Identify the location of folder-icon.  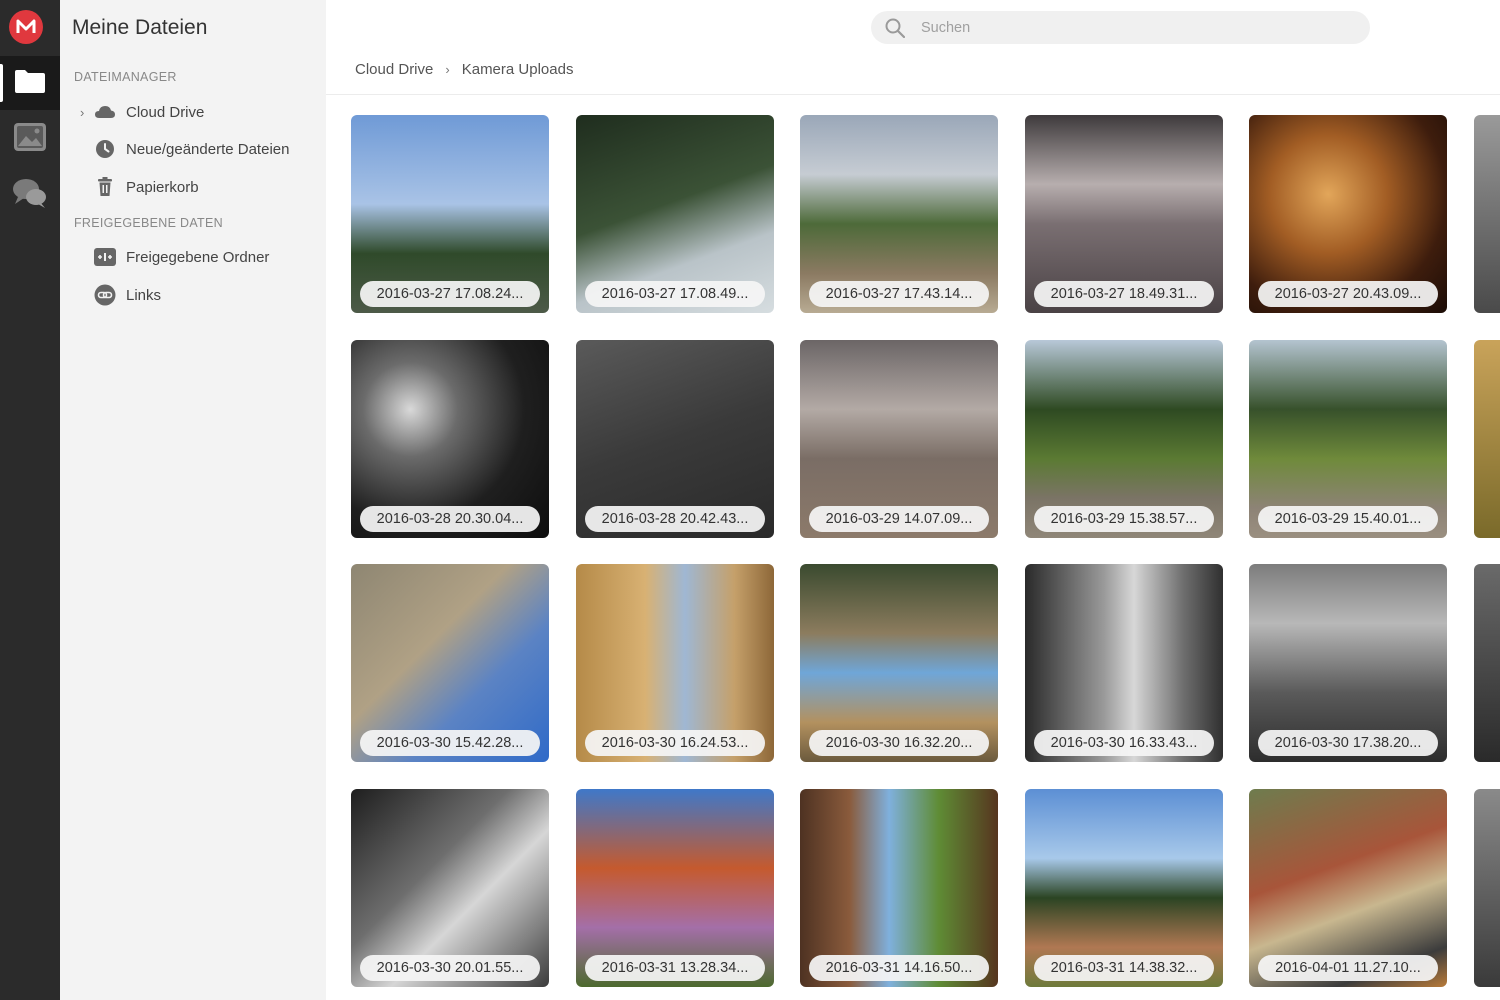
(30, 83).